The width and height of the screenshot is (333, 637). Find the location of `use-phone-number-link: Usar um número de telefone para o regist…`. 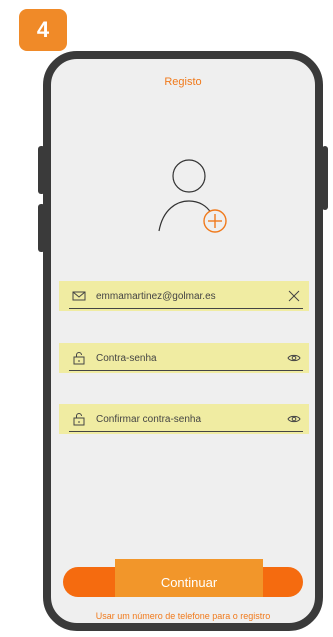

use-phone-number-link: Usar um número de telefone para o regist… is located at coordinates (183, 616).